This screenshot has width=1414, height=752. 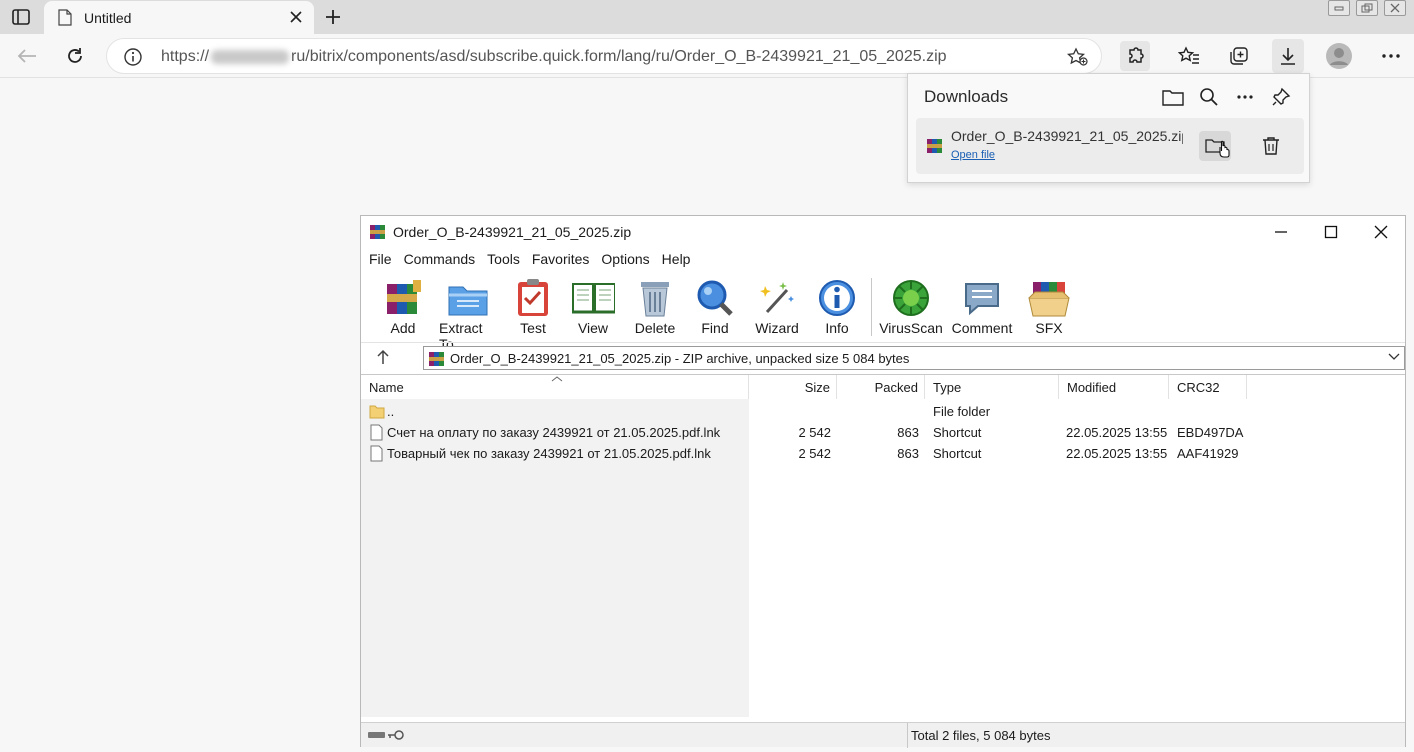 I want to click on more-options-icon, so click(x=1391, y=56).